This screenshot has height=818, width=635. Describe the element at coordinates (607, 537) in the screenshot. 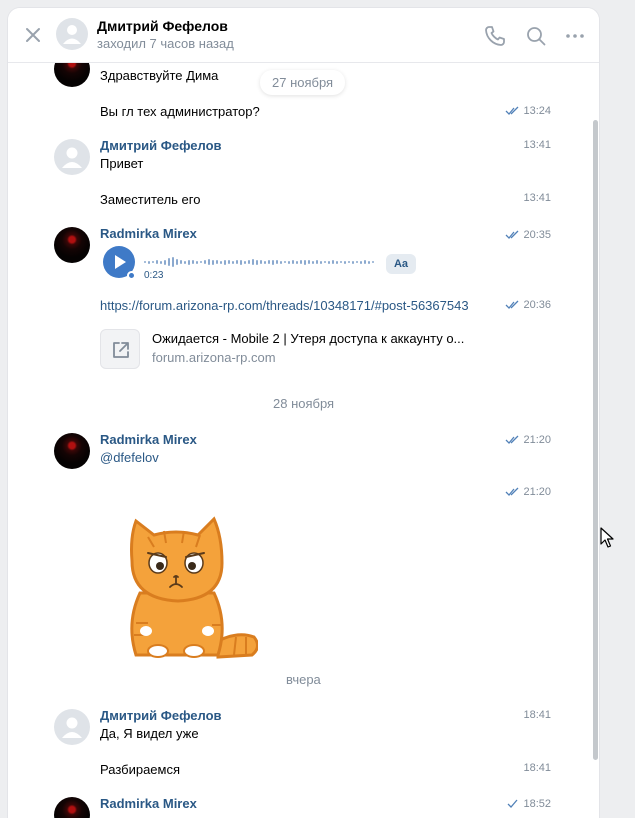

I see `mouse-cursor-icon` at that location.